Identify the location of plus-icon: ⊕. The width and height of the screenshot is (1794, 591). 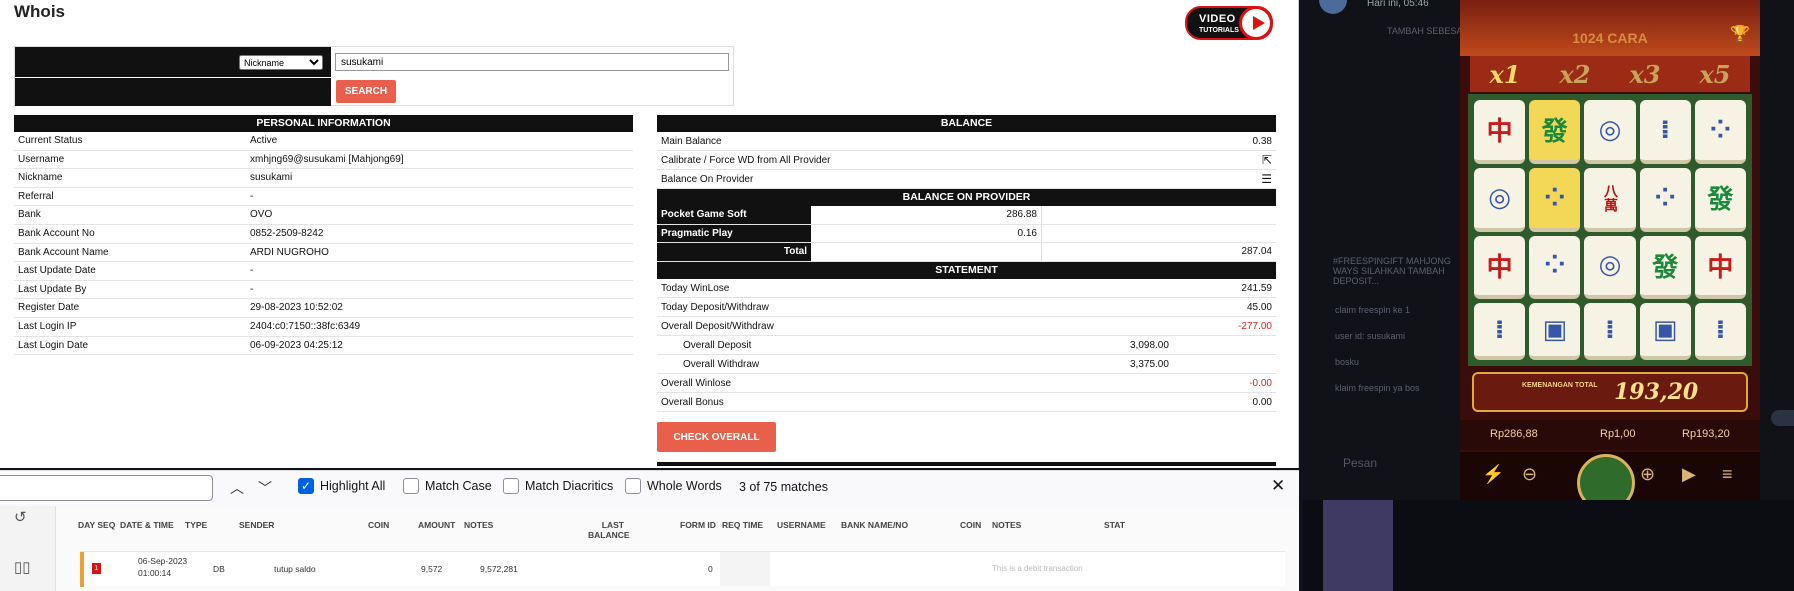
(1647, 474).